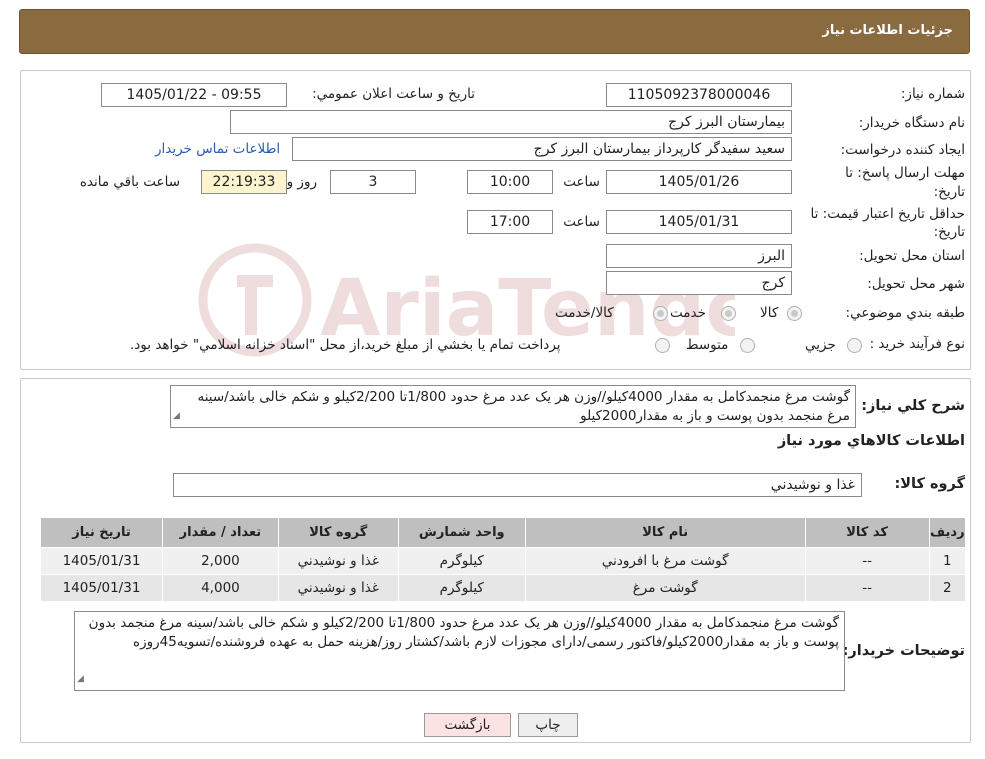 The image size is (985, 759). What do you see at coordinates (467, 725) in the screenshot?
I see `back-button: بازگشت` at bounding box center [467, 725].